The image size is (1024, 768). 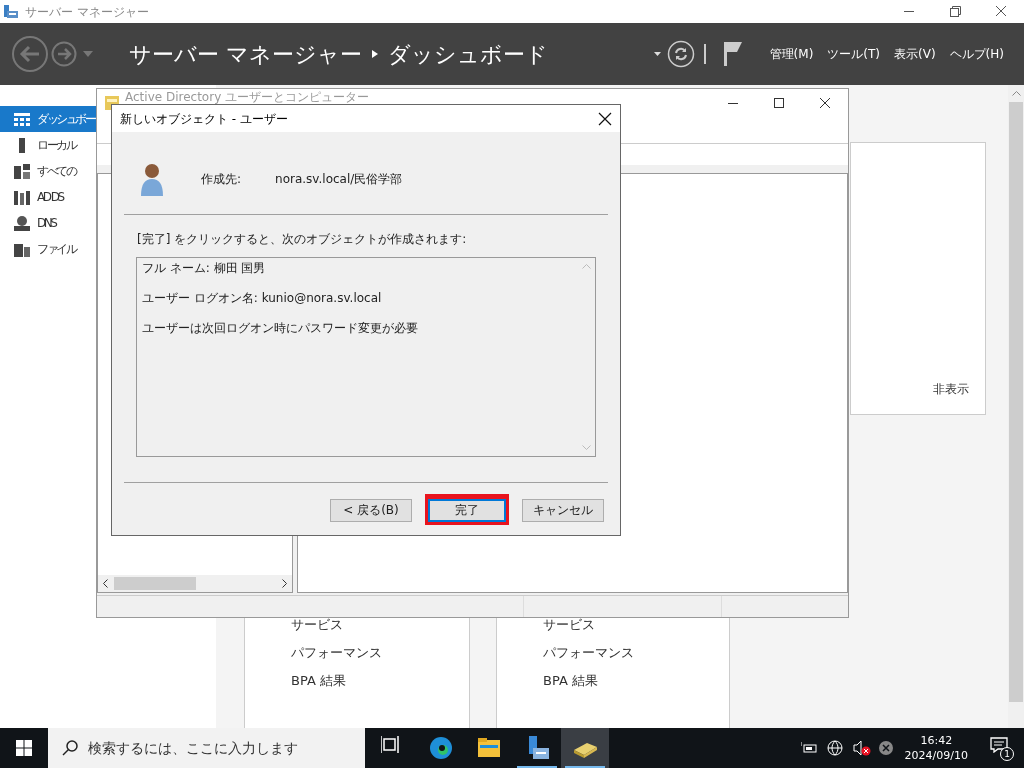 What do you see at coordinates (1007, 754) in the screenshot?
I see `notification-badge: 1` at bounding box center [1007, 754].